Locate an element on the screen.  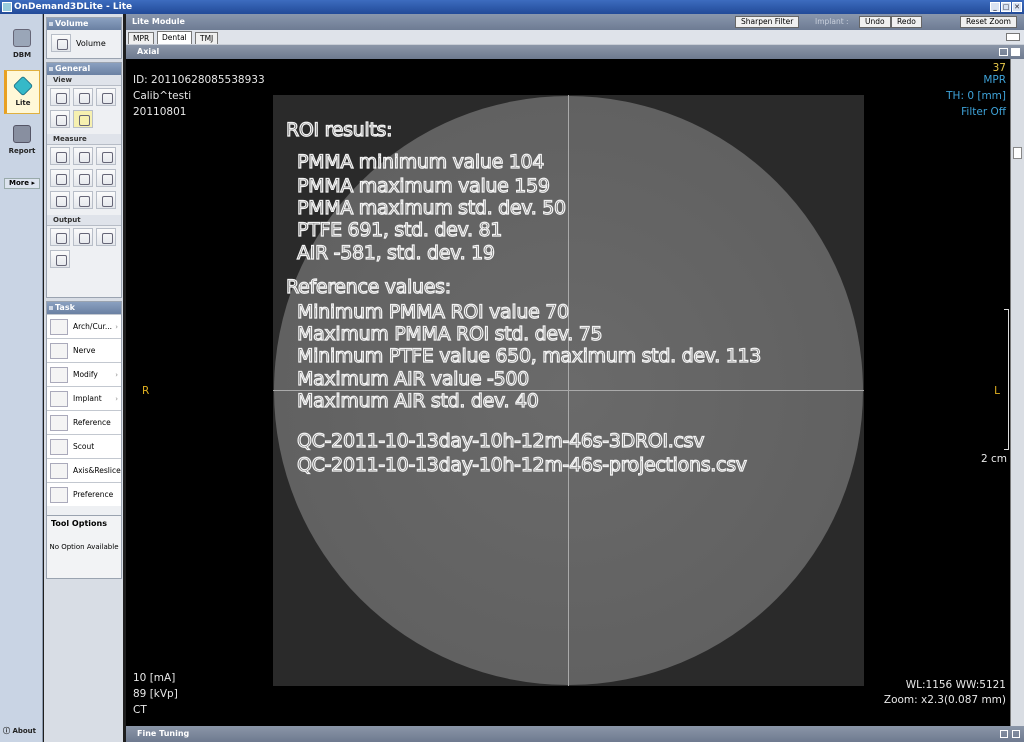
about-button: ⓘ About is located at coordinates (19, 731).